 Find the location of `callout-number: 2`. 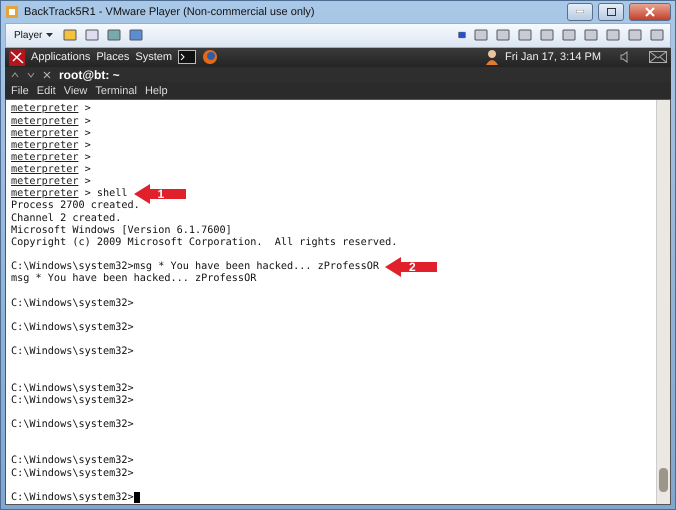

callout-number: 2 is located at coordinates (412, 267).